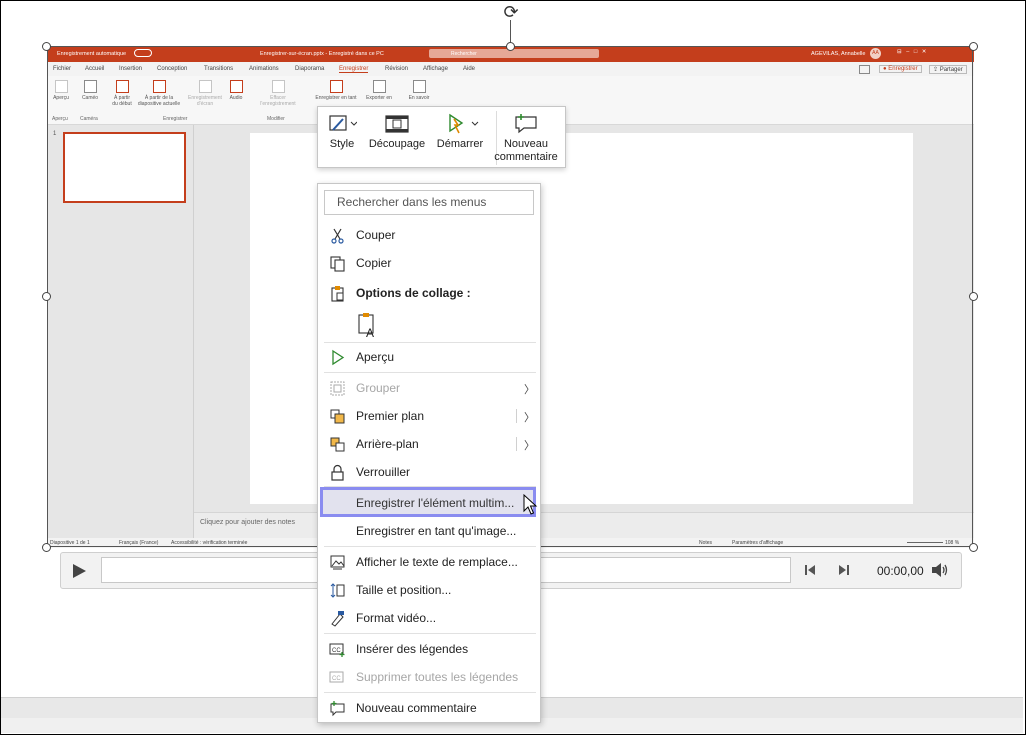 The image size is (1026, 735). What do you see at coordinates (343, 123) in the screenshot?
I see `video-style-icon` at bounding box center [343, 123].